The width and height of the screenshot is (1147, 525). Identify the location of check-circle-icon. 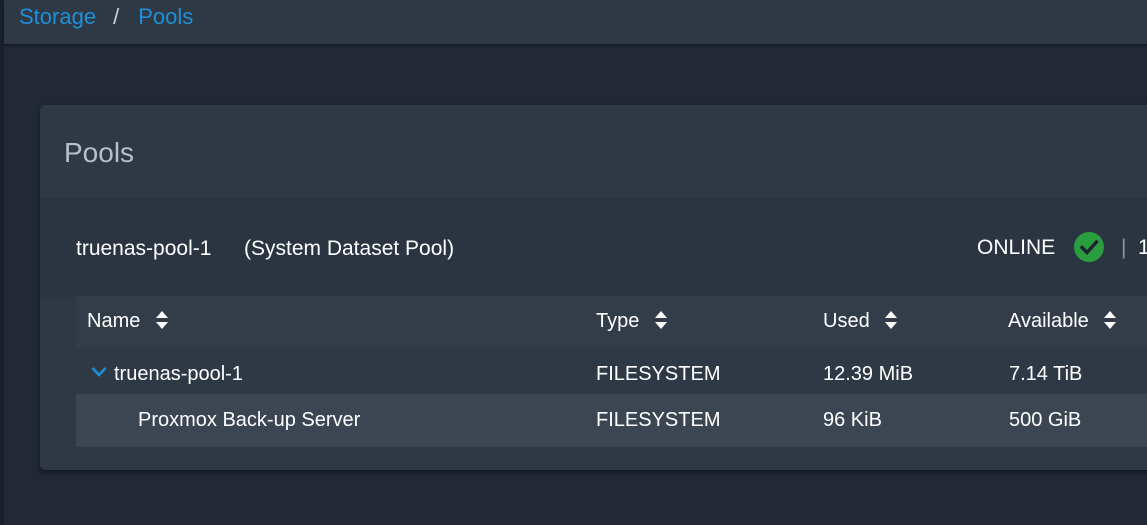
(1089, 247).